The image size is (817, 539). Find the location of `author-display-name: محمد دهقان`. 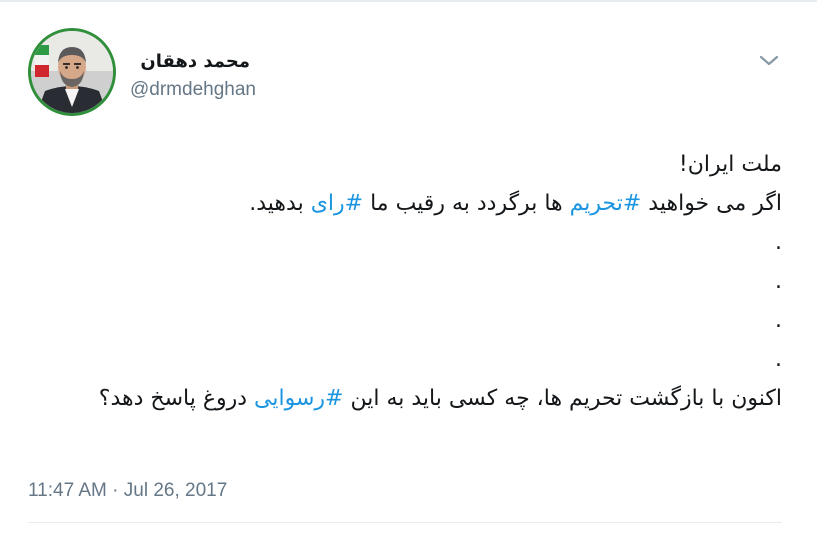

author-display-name: محمد دهقان is located at coordinates (190, 62).